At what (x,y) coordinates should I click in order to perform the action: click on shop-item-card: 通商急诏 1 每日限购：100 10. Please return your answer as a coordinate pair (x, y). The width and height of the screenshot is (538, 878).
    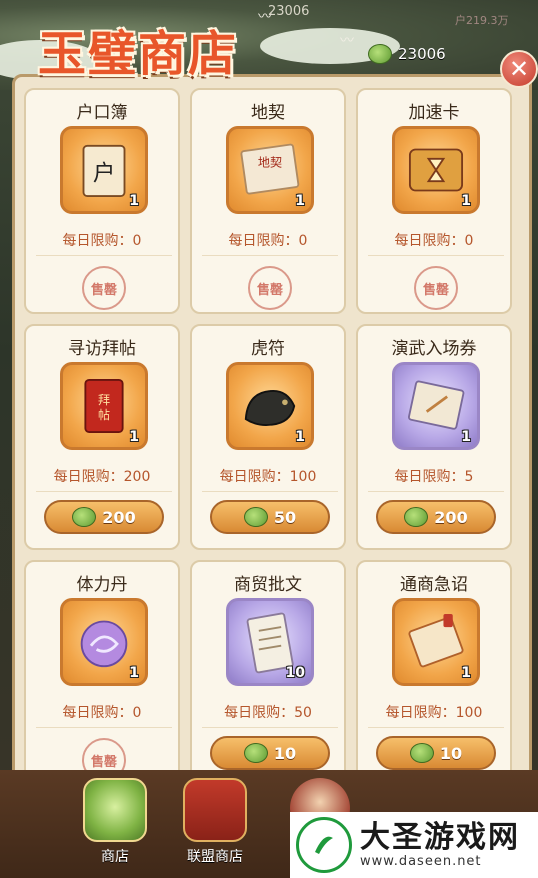
    Looking at the image, I should click on (434, 673).